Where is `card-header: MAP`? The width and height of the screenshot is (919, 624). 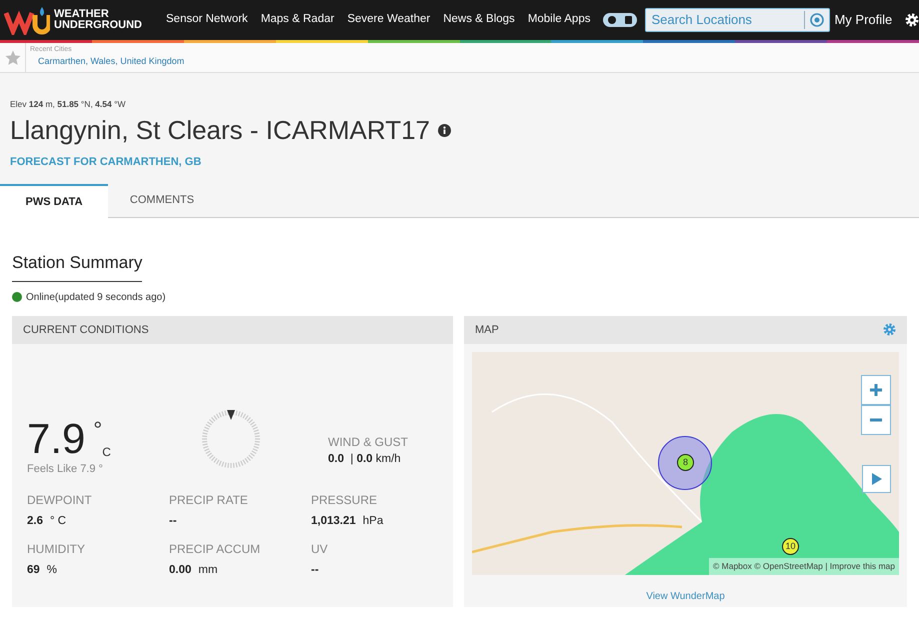 card-header: MAP is located at coordinates (487, 330).